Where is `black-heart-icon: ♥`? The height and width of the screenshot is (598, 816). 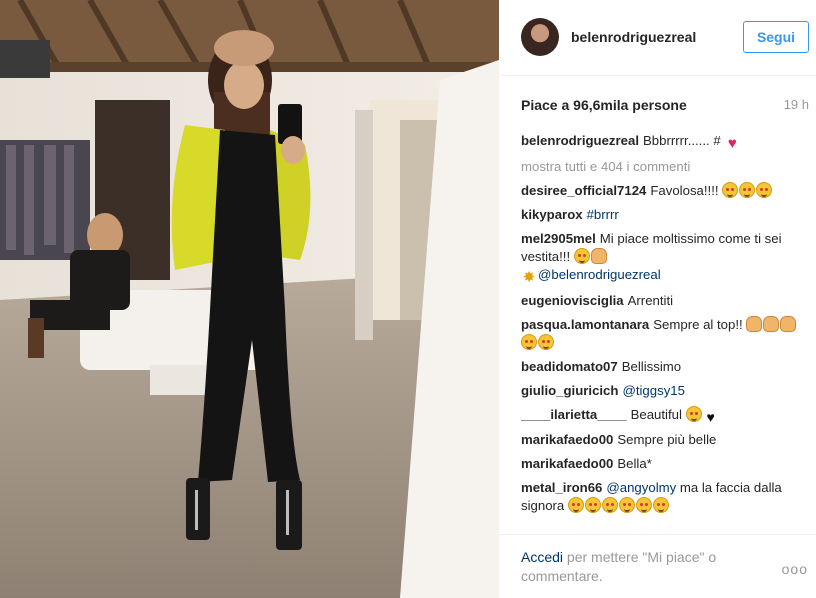
black-heart-icon: ♥ is located at coordinates (710, 417).